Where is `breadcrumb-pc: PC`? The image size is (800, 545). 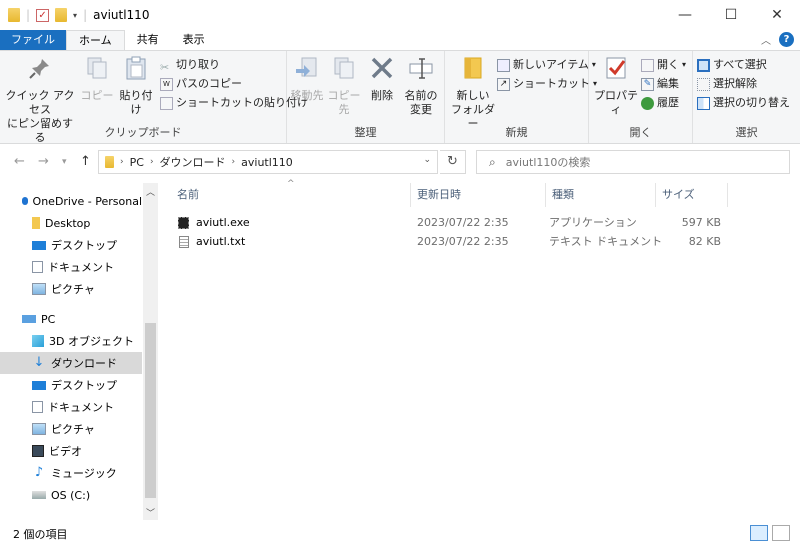 breadcrumb-pc: PC is located at coordinates (137, 162).